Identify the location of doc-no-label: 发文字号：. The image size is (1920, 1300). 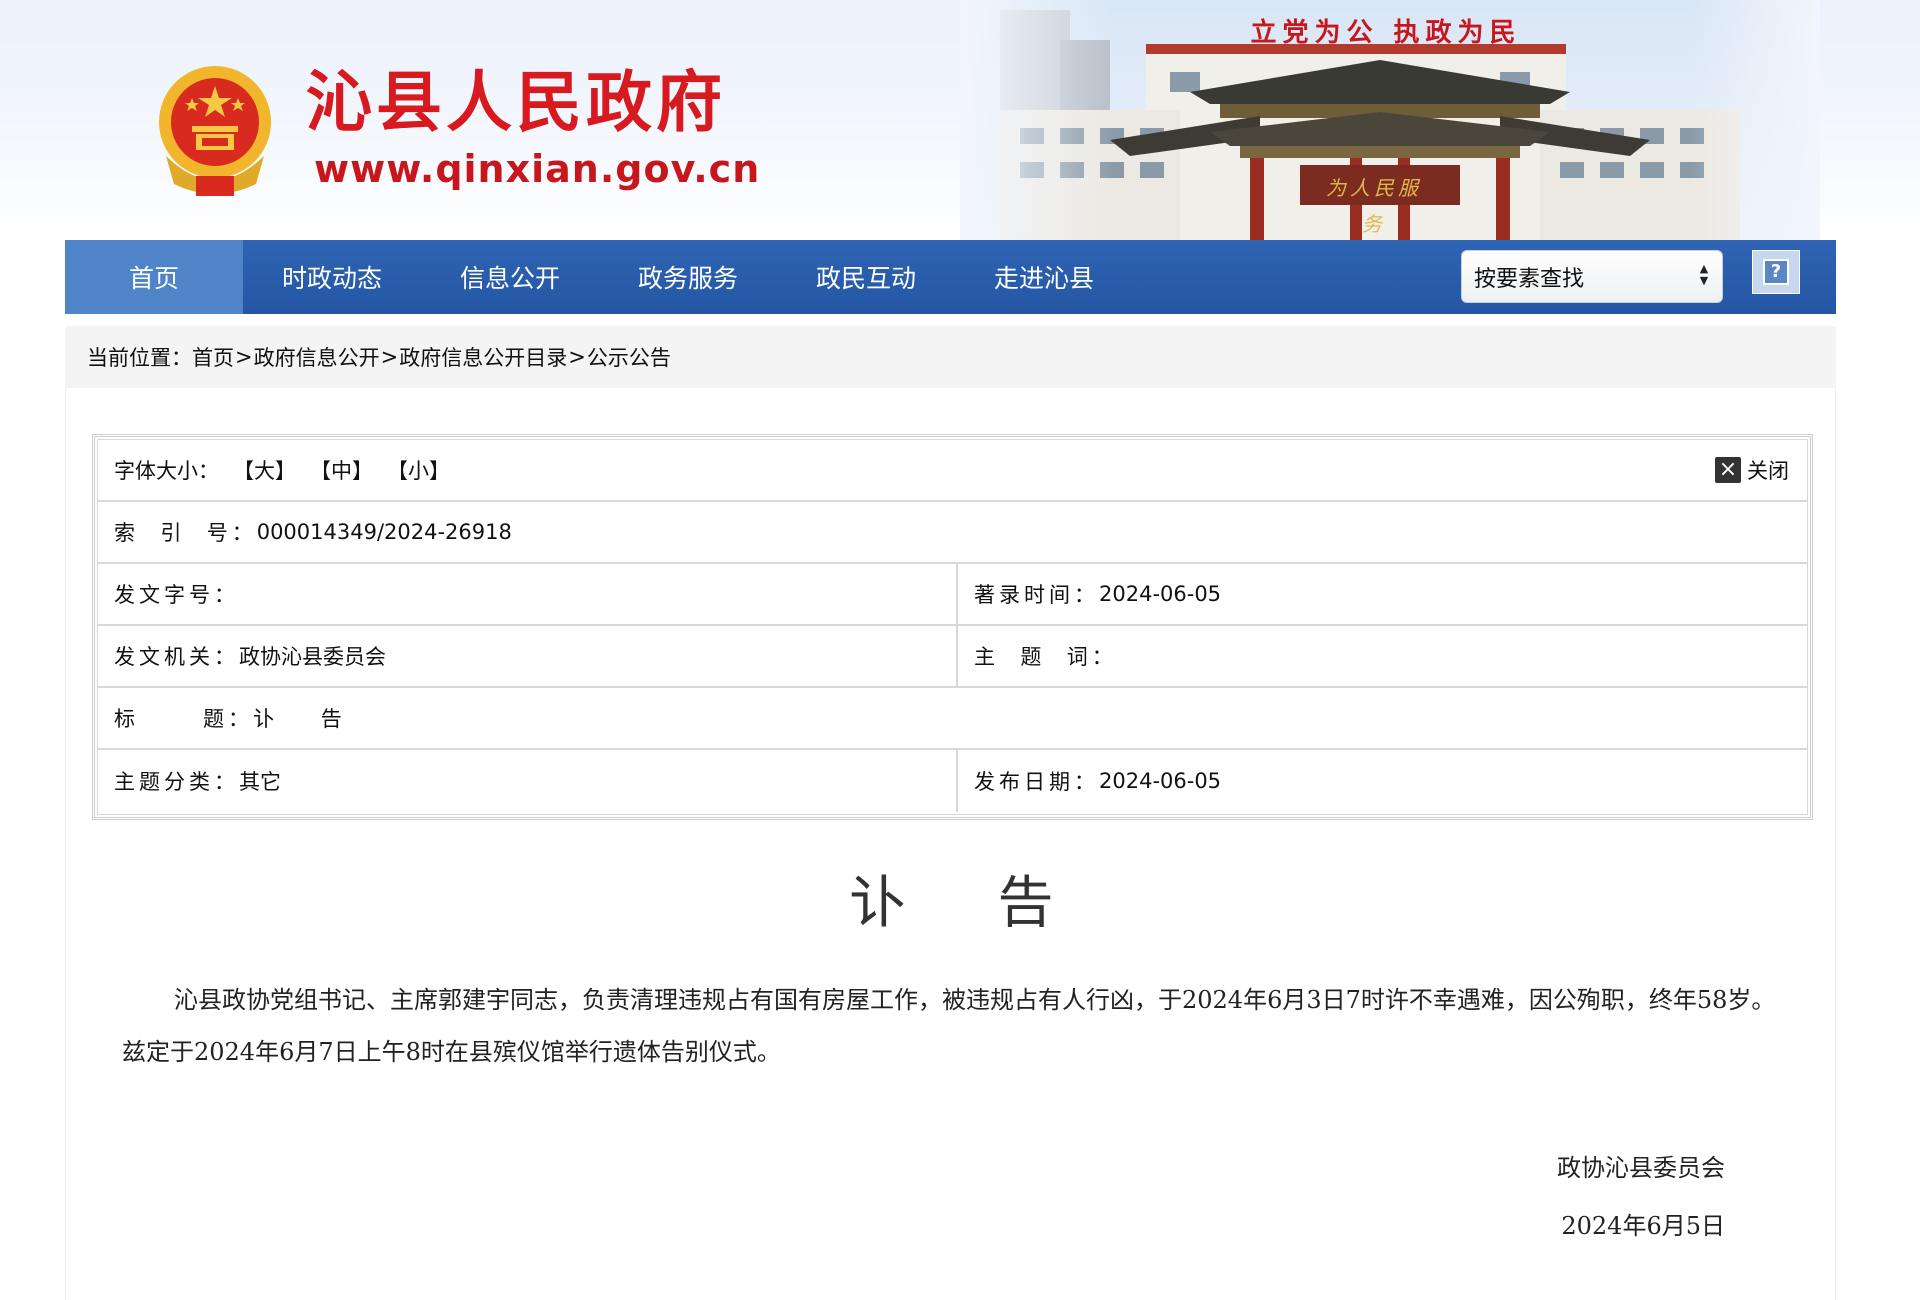
(176, 595).